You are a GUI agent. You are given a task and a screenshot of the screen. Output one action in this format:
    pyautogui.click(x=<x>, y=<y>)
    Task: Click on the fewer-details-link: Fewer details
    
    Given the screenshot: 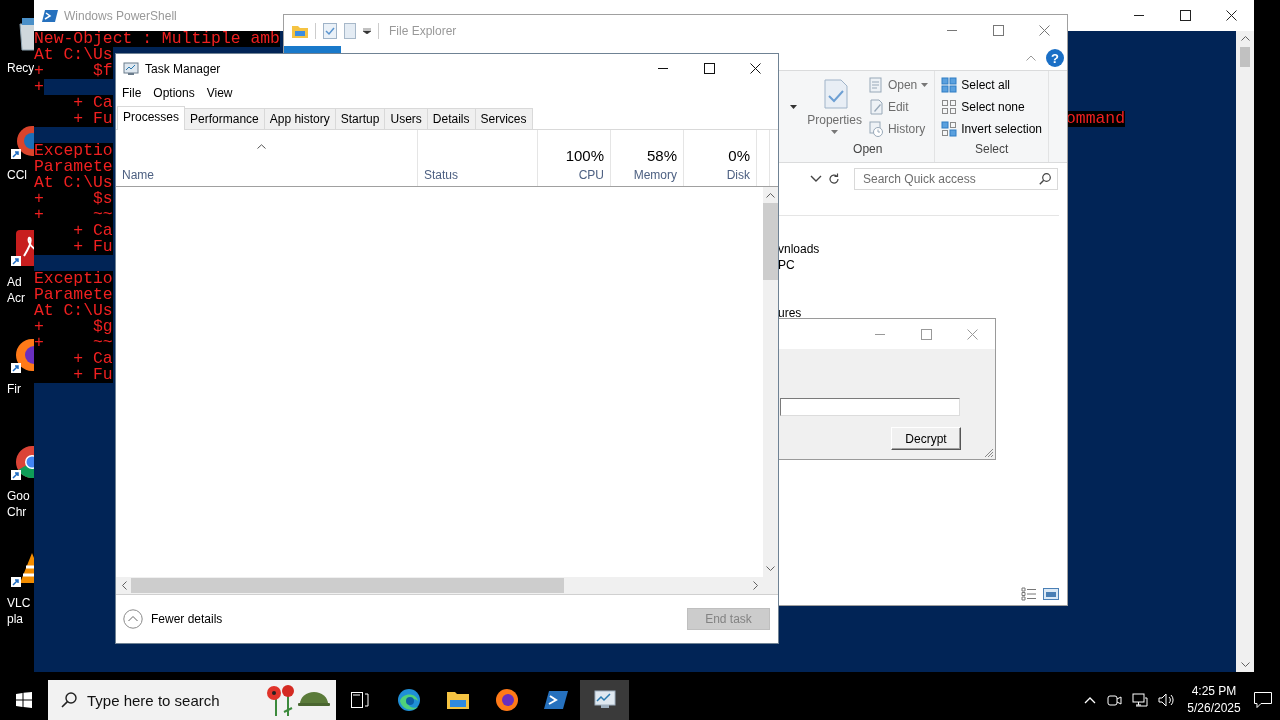 What is the action you would take?
    pyautogui.click(x=419, y=619)
    